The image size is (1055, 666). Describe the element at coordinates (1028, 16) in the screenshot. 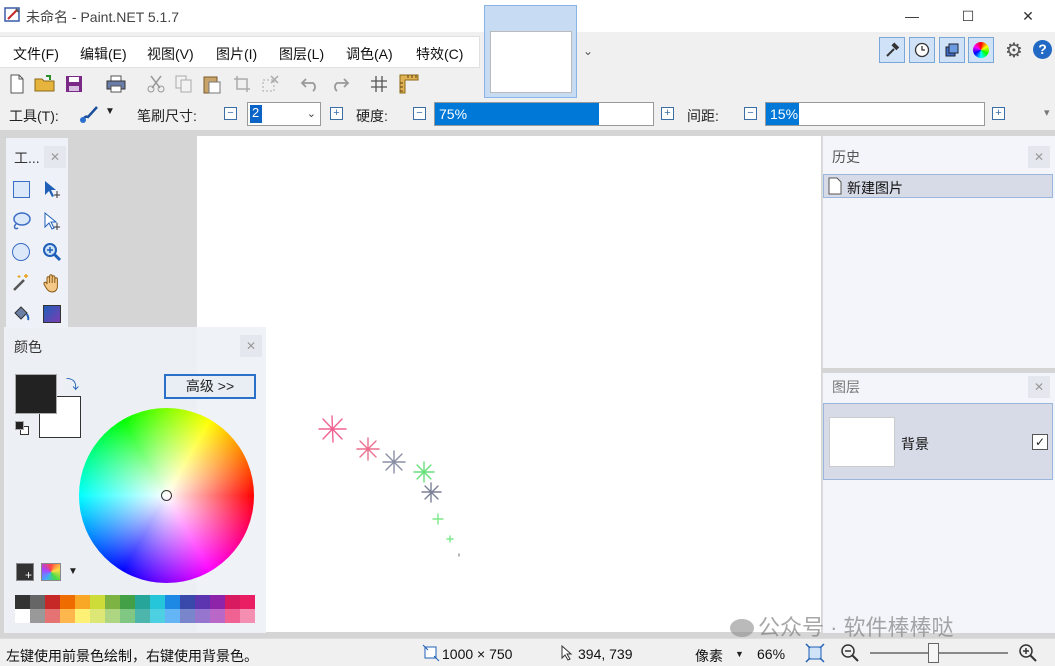

I see `close-button: ✕` at that location.